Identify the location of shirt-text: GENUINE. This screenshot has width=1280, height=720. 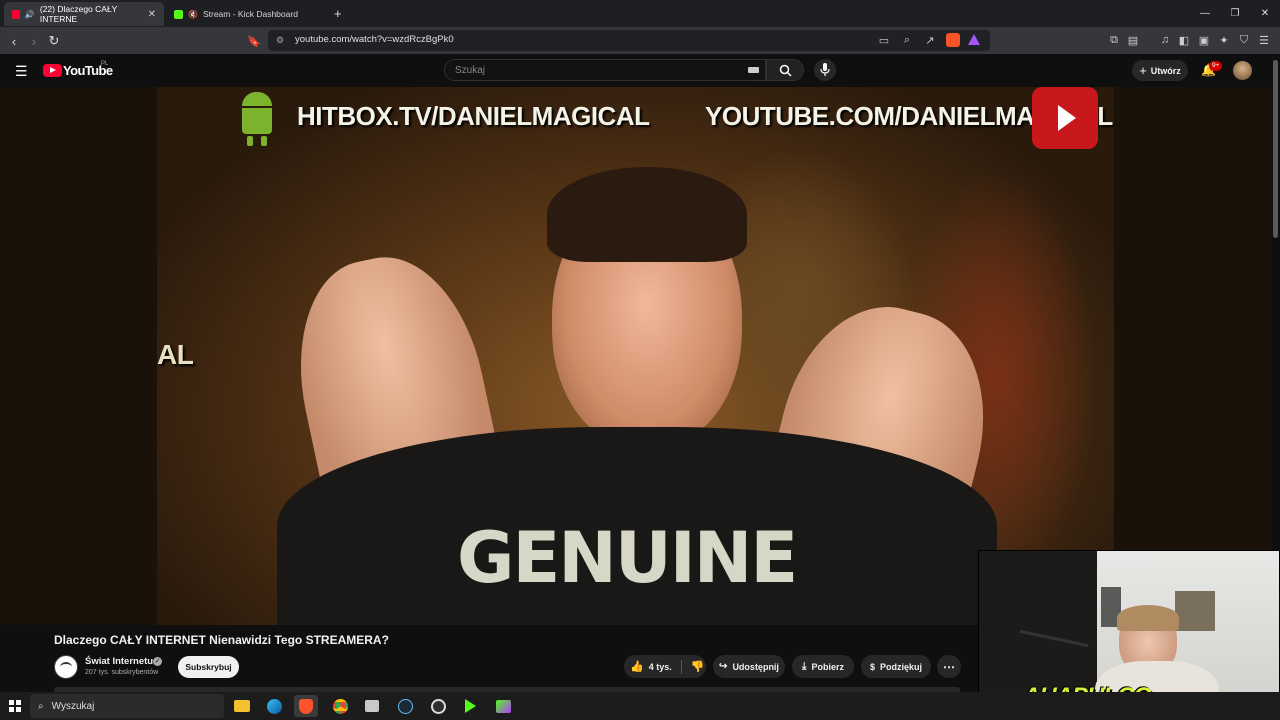
(627, 558).